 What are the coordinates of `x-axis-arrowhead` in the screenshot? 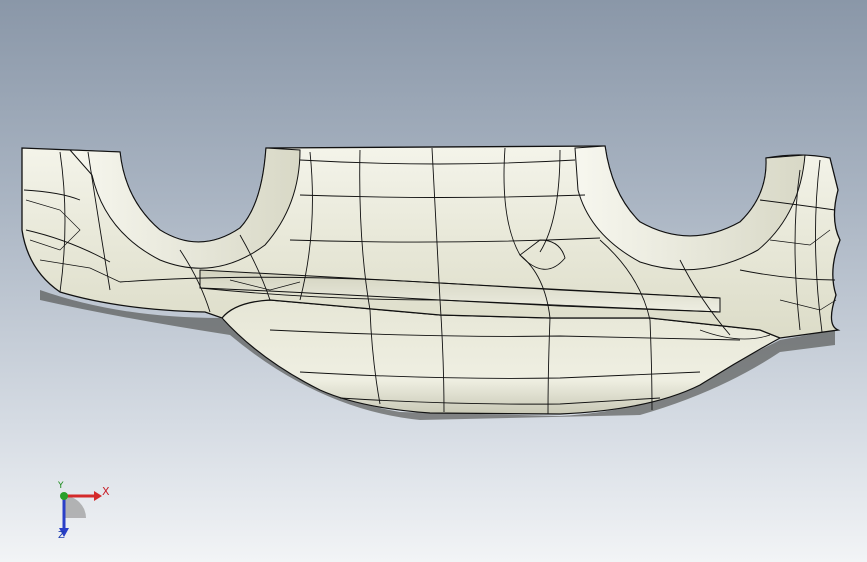 It's located at (98, 496).